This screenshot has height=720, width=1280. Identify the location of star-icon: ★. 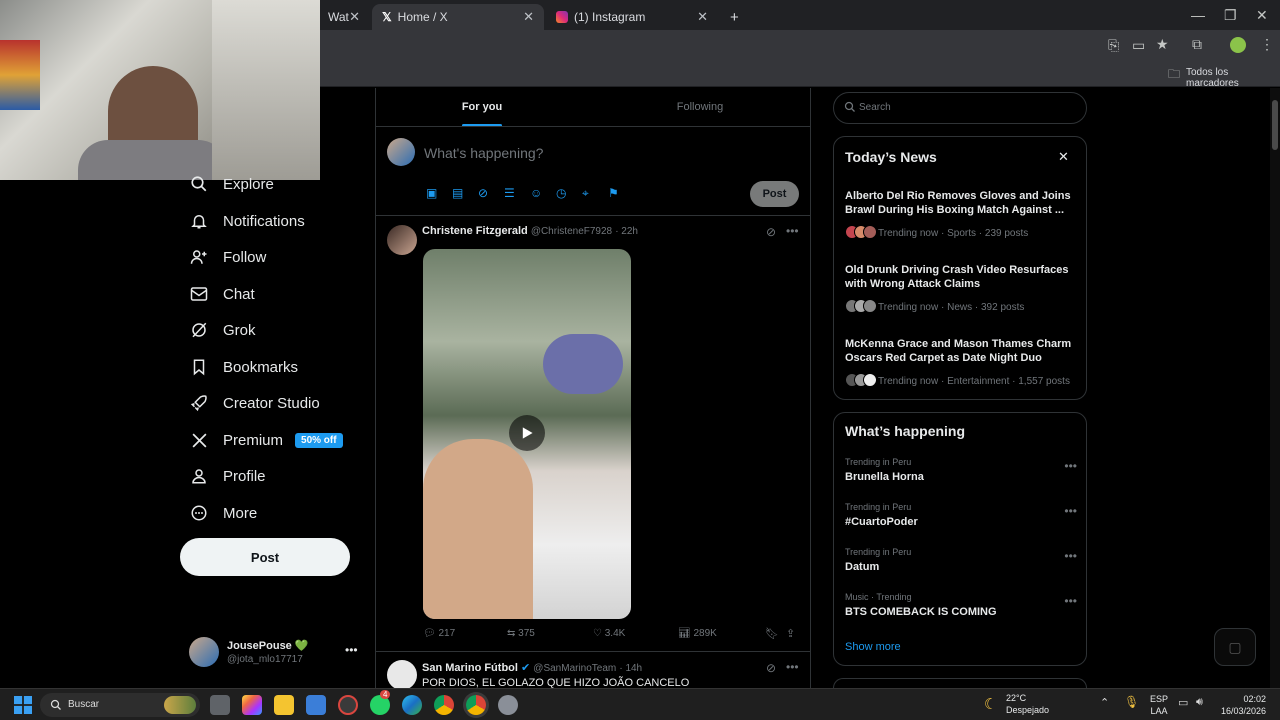
(1162, 44).